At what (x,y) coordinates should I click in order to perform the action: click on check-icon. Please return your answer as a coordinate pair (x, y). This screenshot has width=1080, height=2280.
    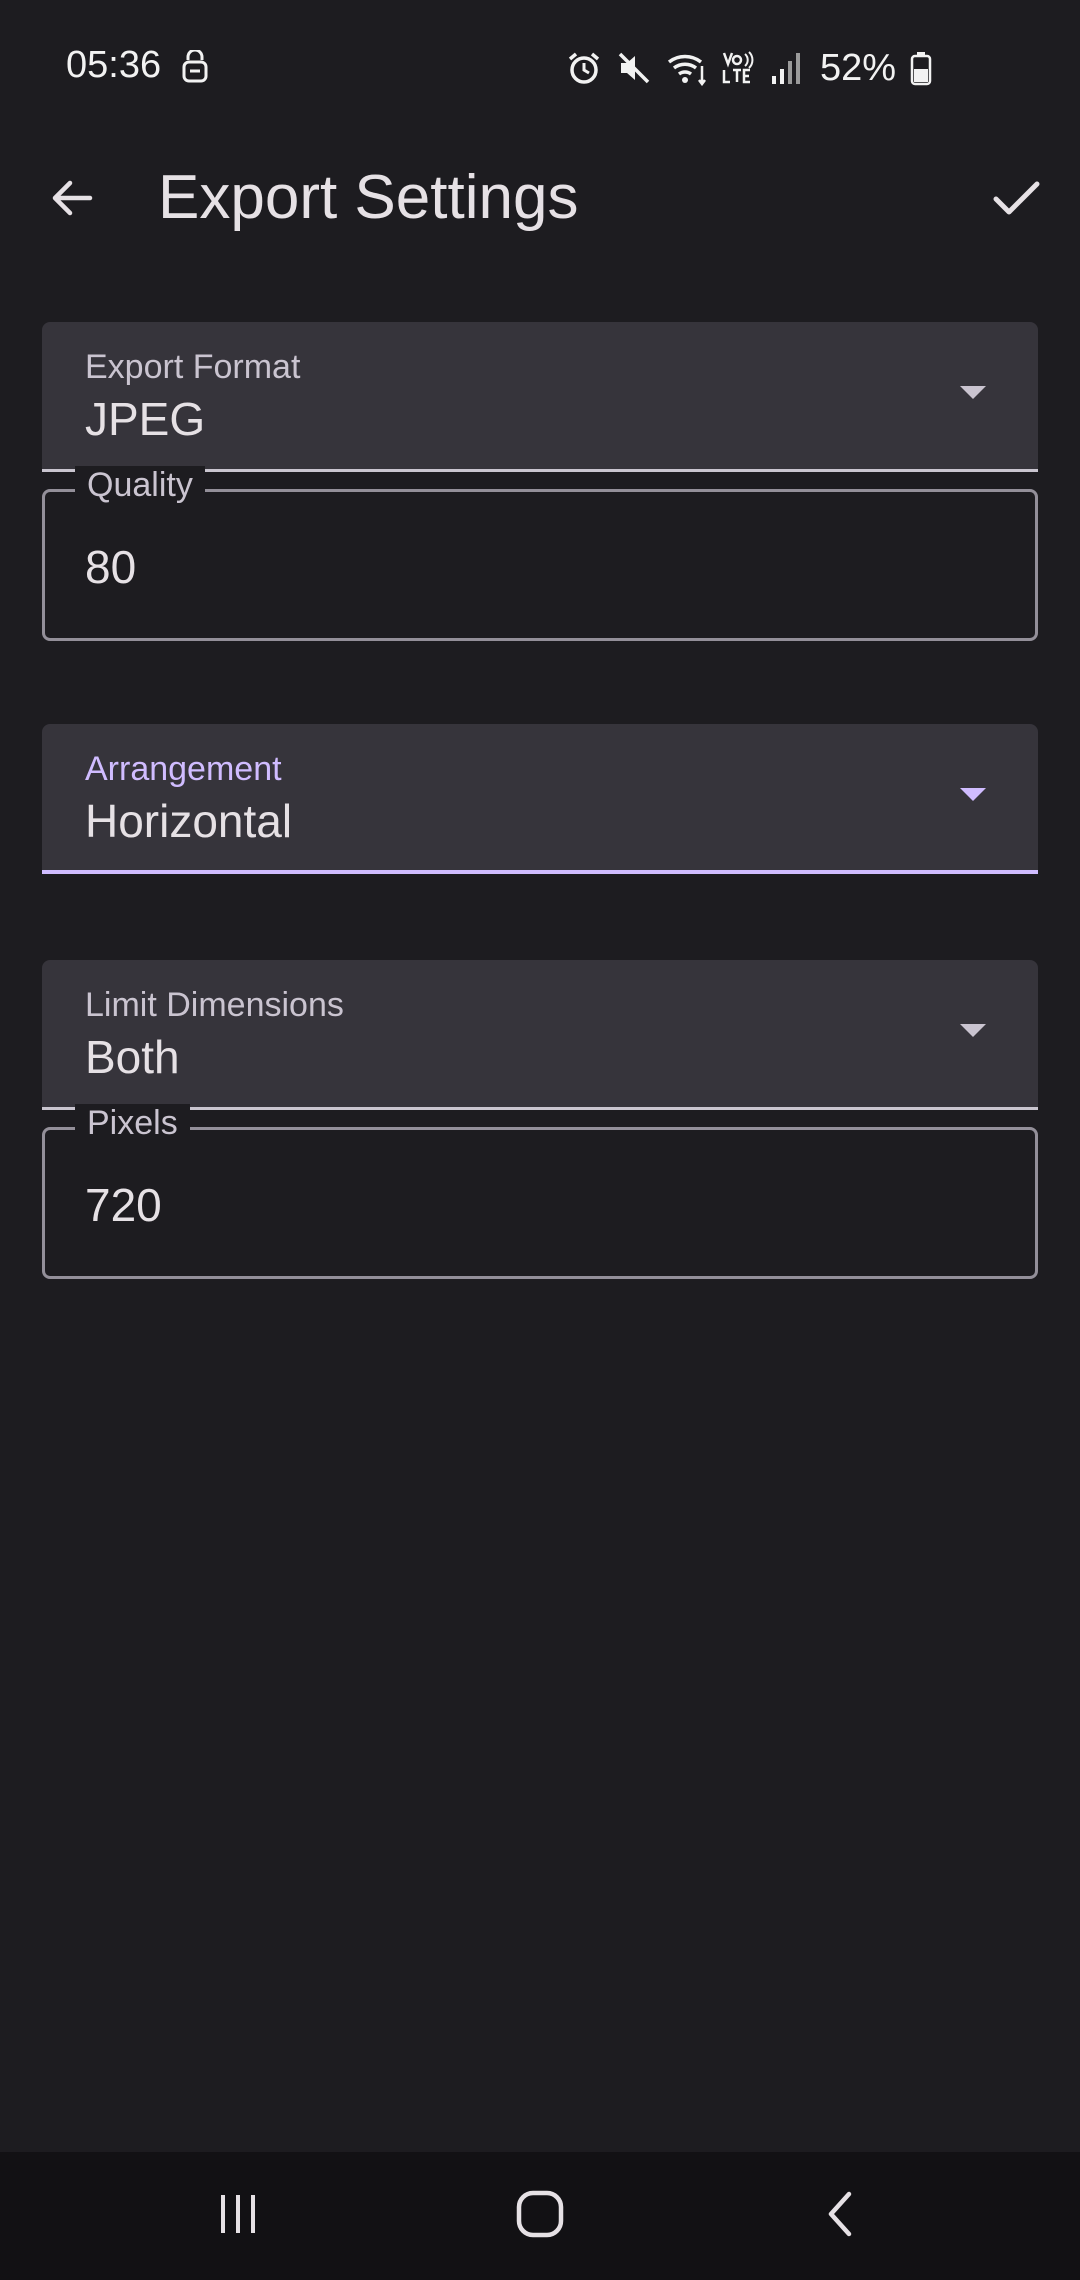
    Looking at the image, I should click on (1016, 200).